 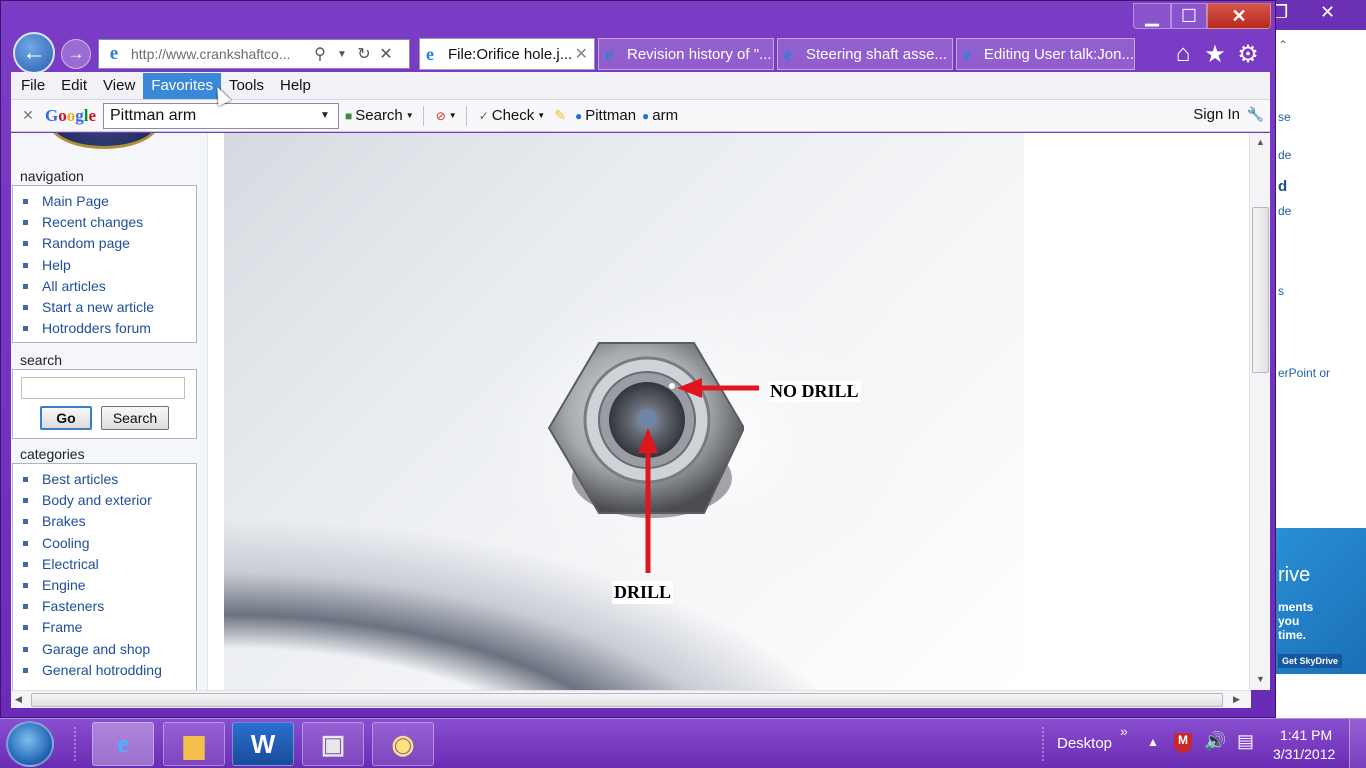 I want to click on taskbar-word: W, so click(x=263, y=744).